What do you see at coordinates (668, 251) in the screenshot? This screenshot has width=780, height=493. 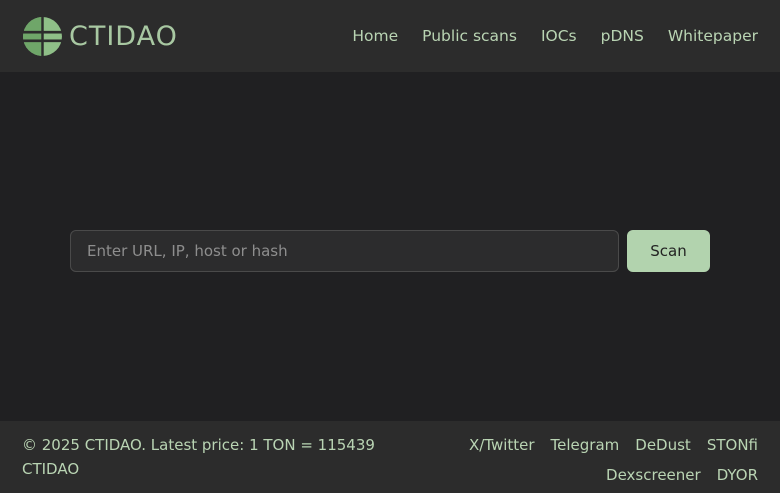 I see `scan-button: Scan` at bounding box center [668, 251].